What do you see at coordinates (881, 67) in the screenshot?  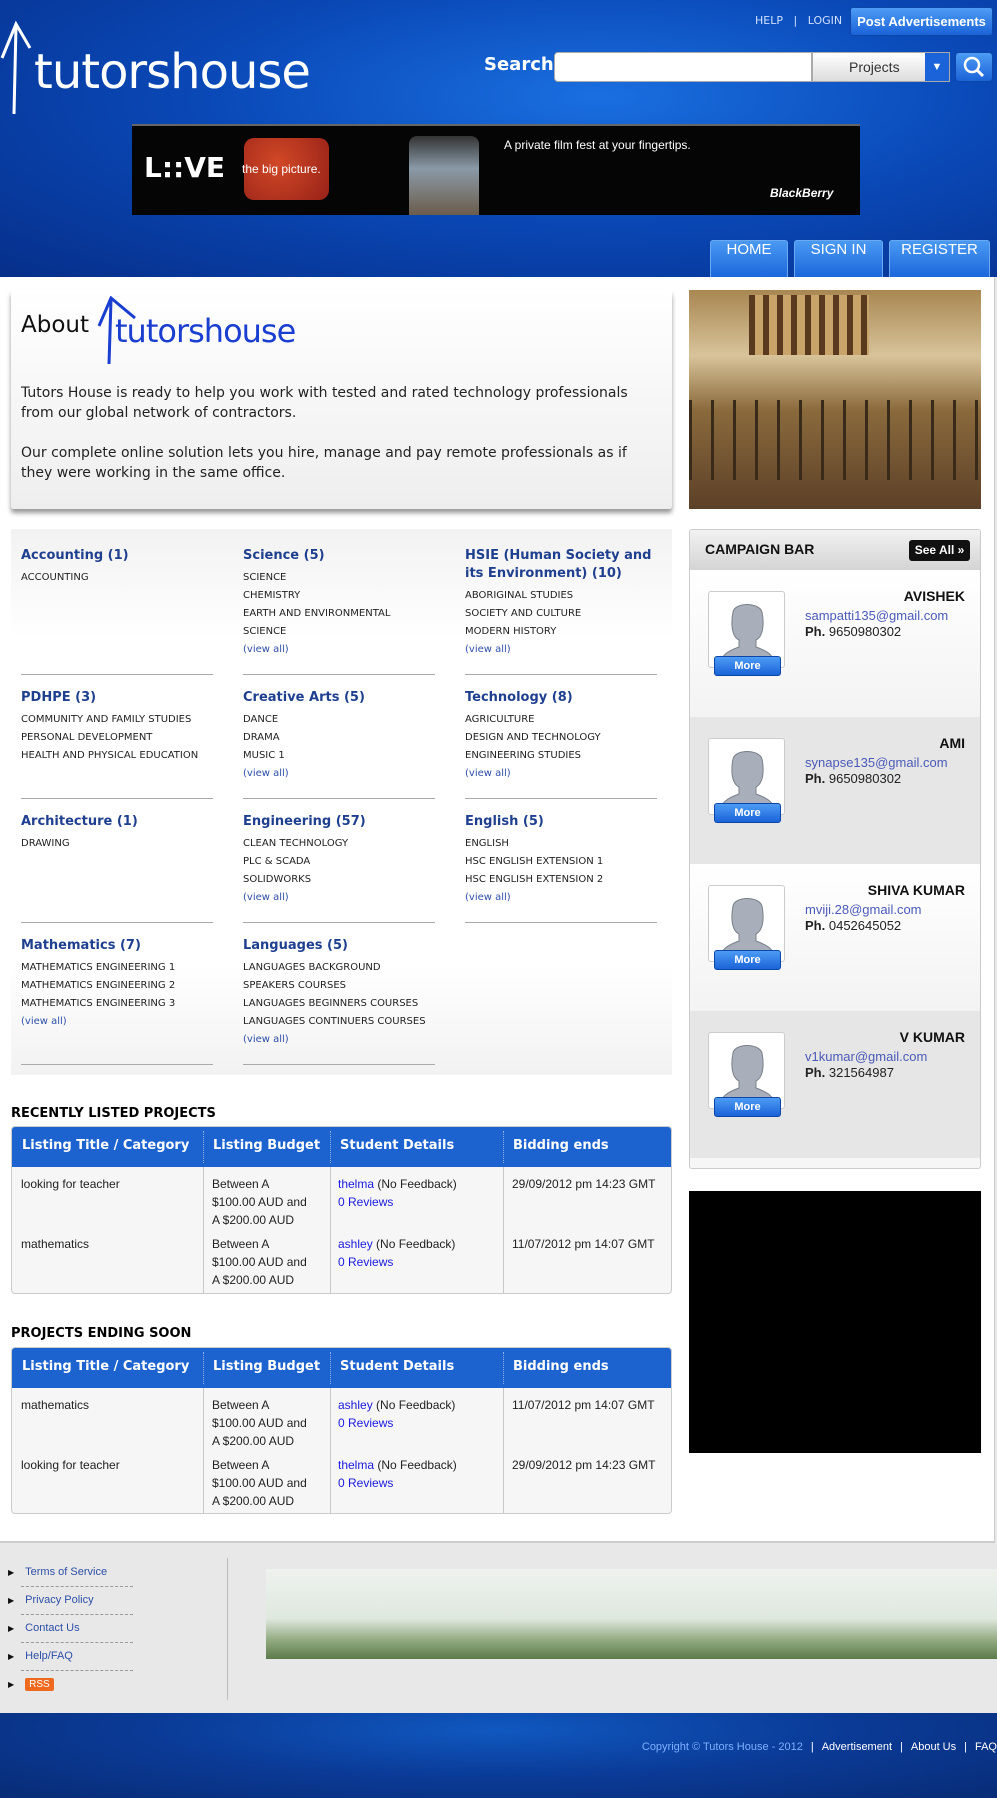 I see `search-category-select: Projects ▼` at bounding box center [881, 67].